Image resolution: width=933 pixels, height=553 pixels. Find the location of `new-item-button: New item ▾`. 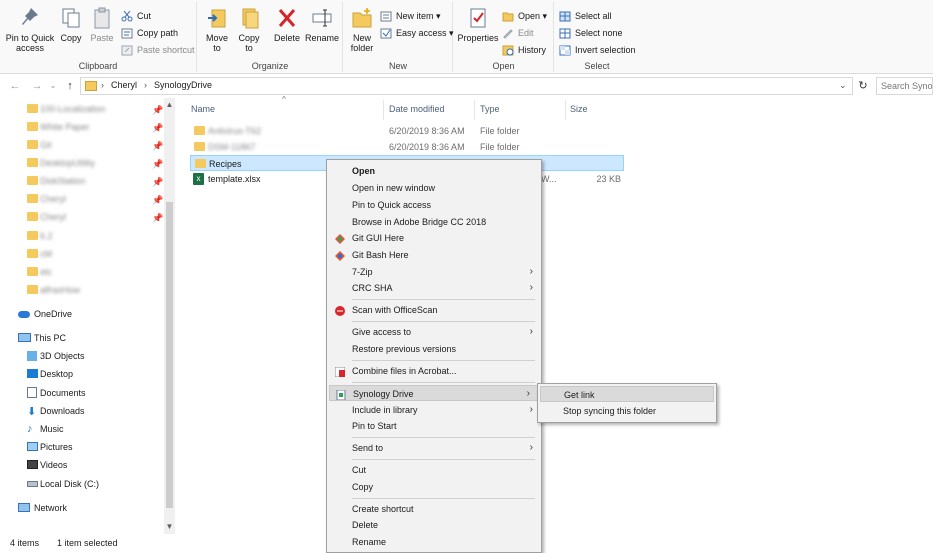

new-item-button: New item ▾ is located at coordinates (410, 16).